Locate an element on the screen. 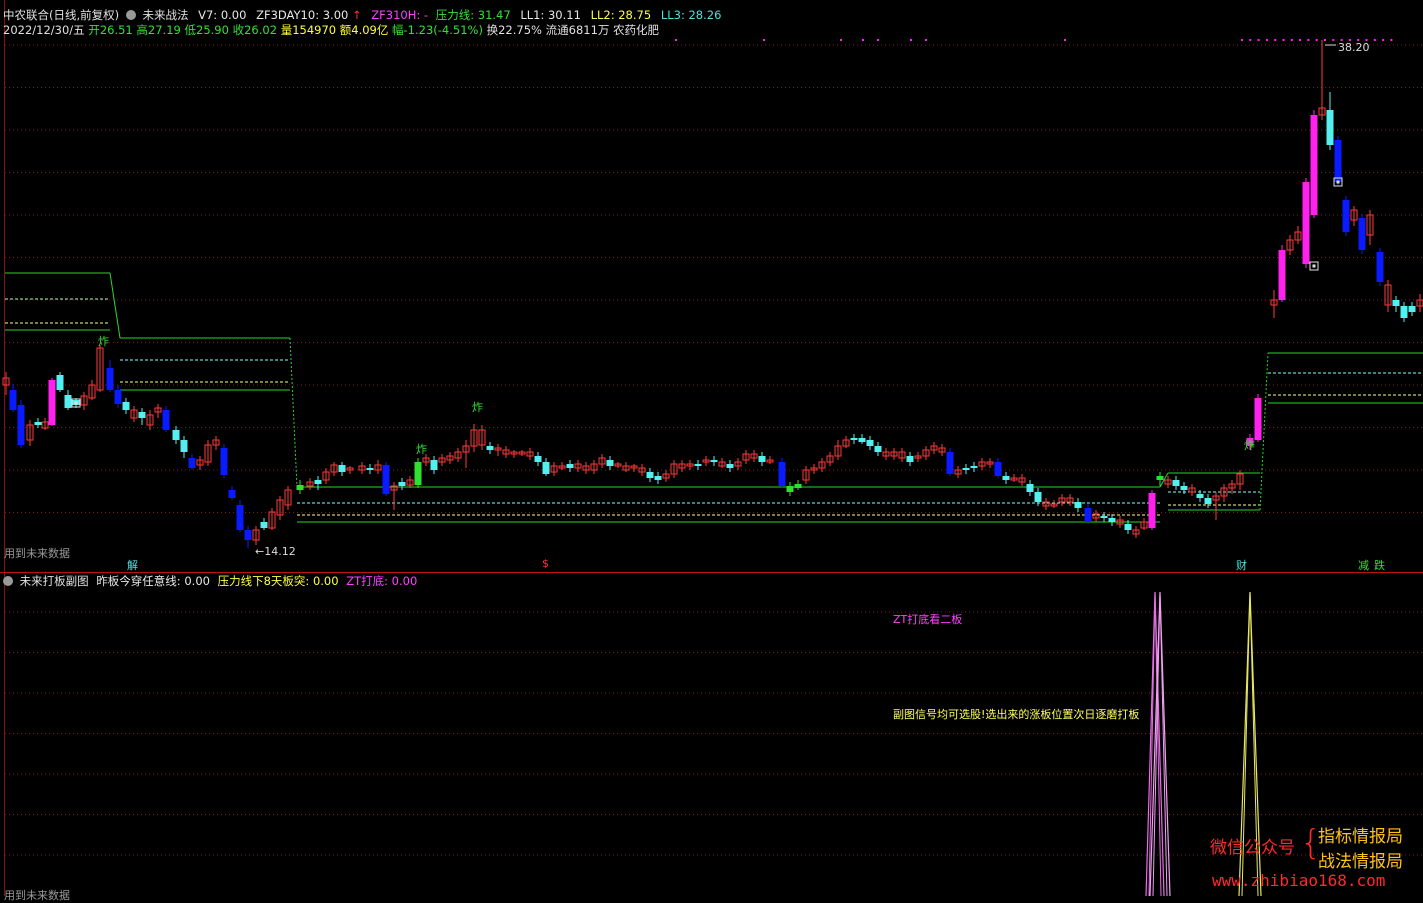 The width and height of the screenshot is (1423, 903). quote-volume: 量154970 is located at coordinates (308, 30).